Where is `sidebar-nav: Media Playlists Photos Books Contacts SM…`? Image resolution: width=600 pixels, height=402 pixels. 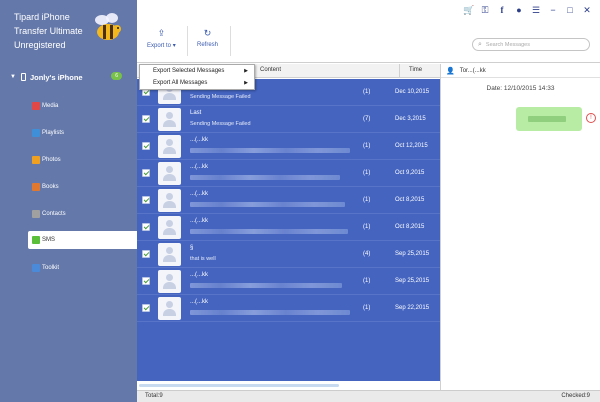 sidebar-nav: Media Playlists Photos Books Contacts SM… is located at coordinates (82, 186).